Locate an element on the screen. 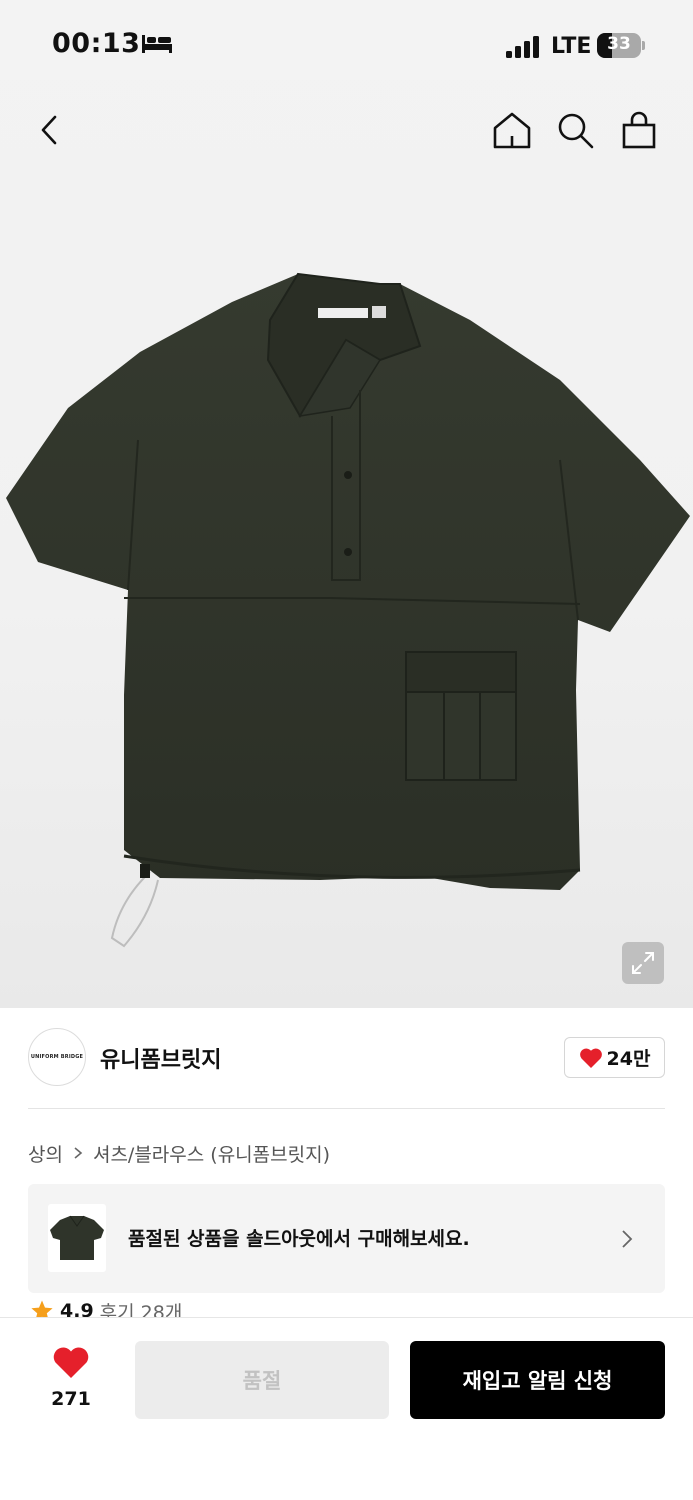 The image size is (693, 1500). home-button is located at coordinates (512, 130).